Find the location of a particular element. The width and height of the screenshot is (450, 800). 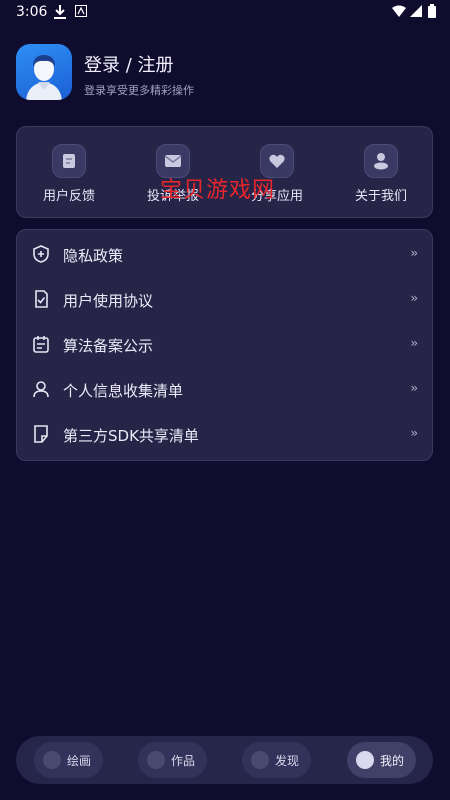

menu-item-third-party-sdk-list: 第三方SDK共享清单 ›› is located at coordinates (225, 434).